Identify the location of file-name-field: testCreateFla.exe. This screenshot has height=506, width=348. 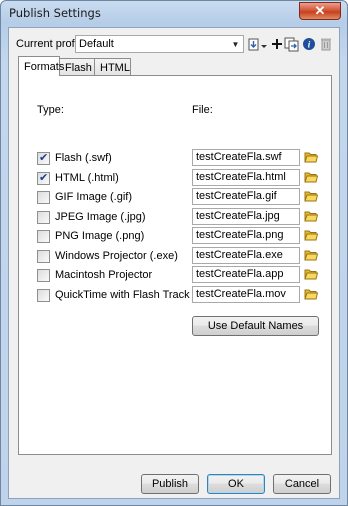
(246, 255).